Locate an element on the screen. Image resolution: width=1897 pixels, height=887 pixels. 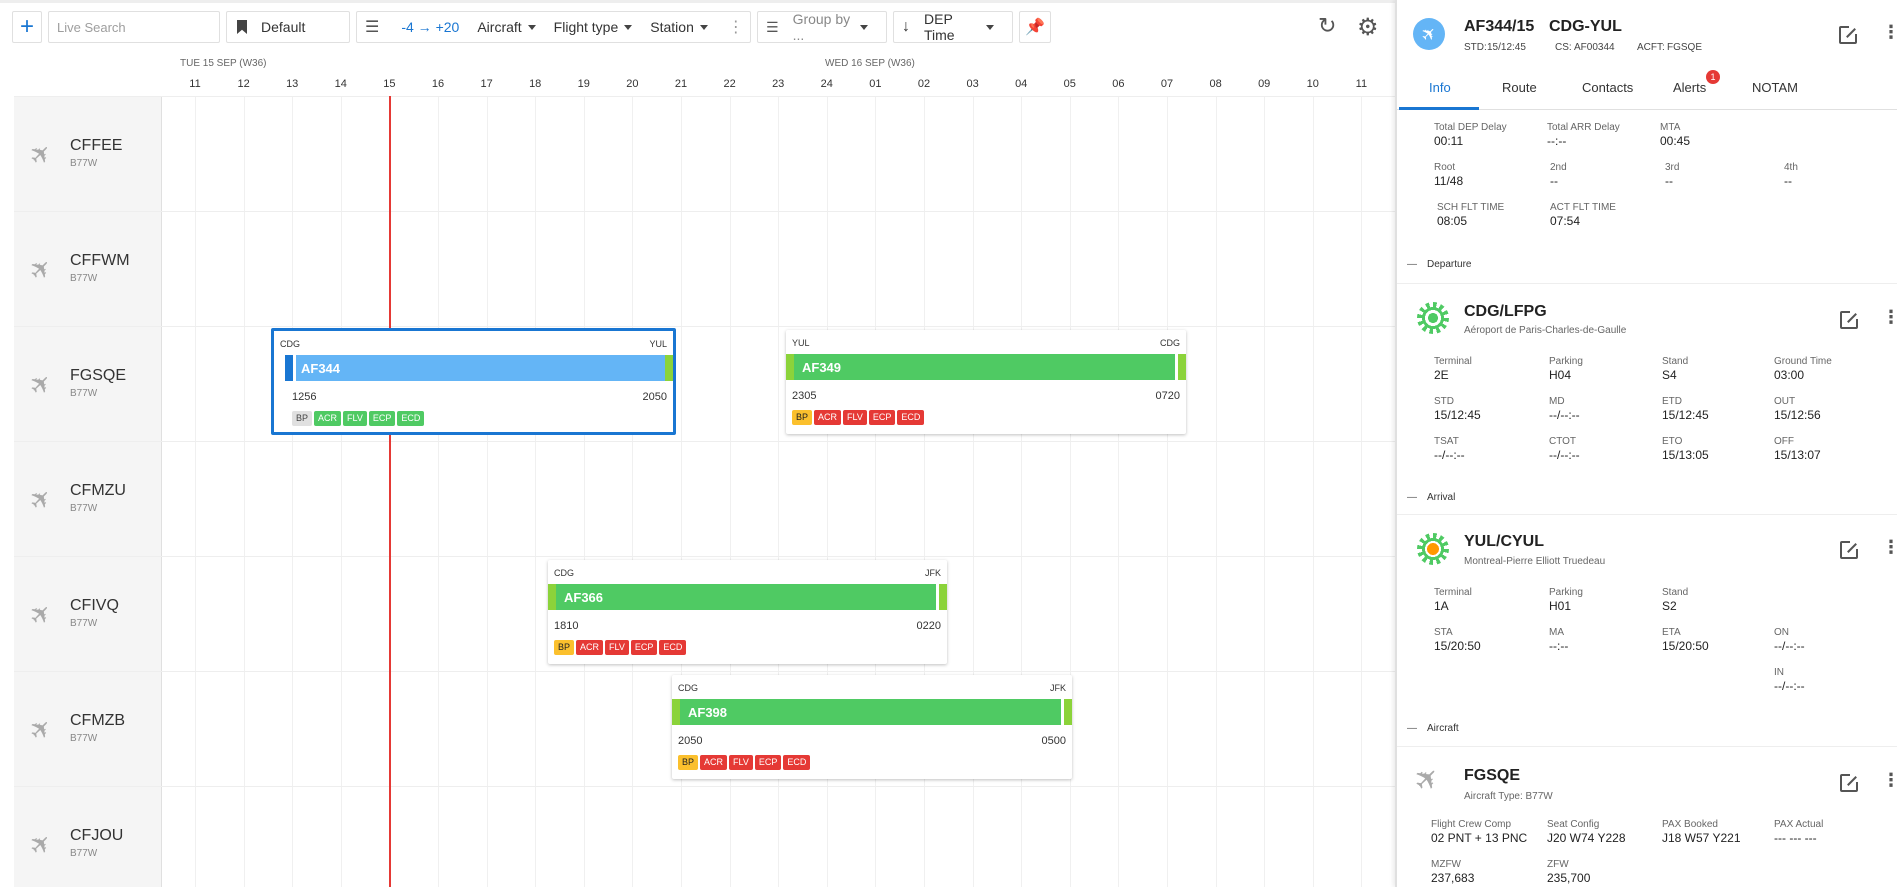
hour-tick-label: 19 is located at coordinates (583, 84).